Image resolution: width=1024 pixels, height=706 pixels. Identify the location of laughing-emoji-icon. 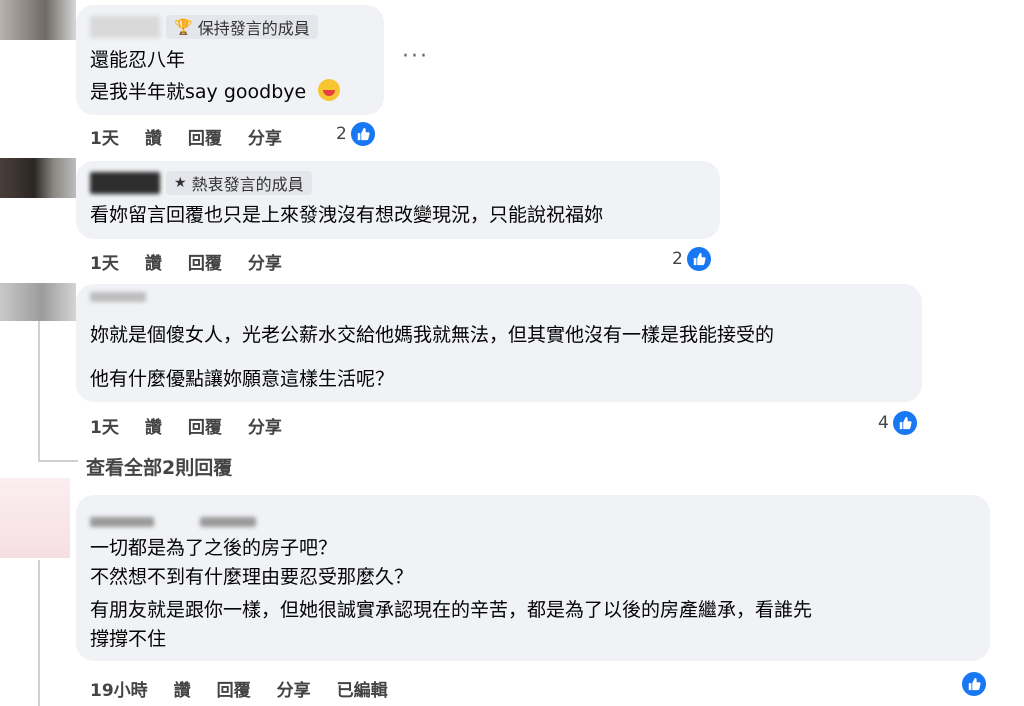
(329, 90).